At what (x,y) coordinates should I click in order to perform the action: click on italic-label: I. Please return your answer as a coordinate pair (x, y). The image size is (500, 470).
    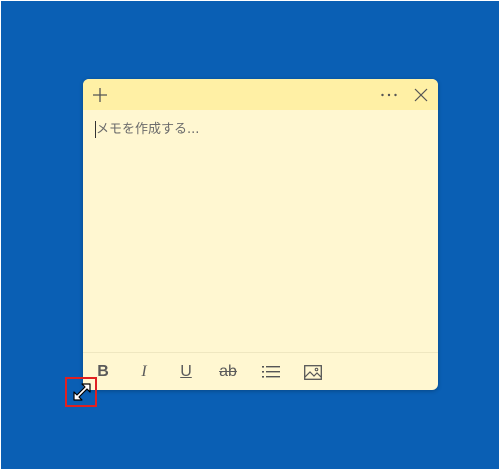
    Looking at the image, I should click on (144, 371).